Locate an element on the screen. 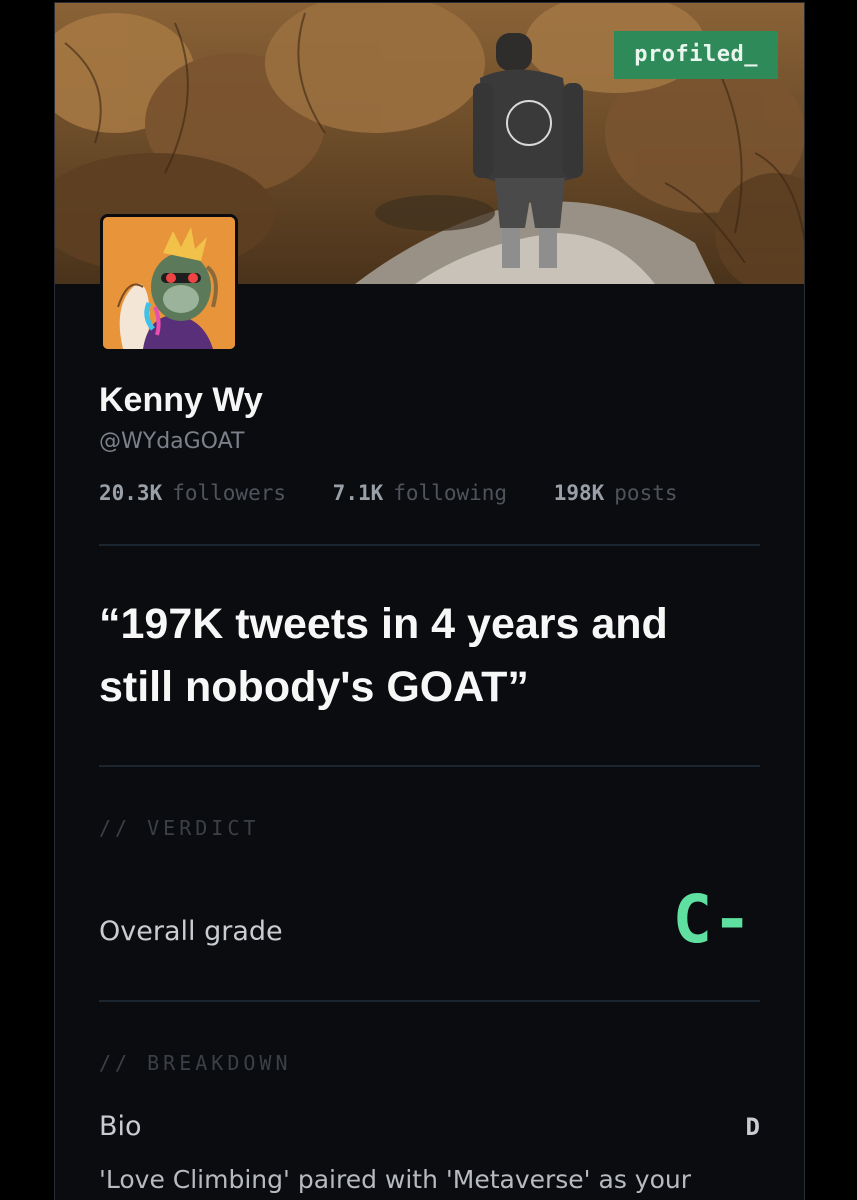 This screenshot has height=1200, width=857. avatar is located at coordinates (169, 283).